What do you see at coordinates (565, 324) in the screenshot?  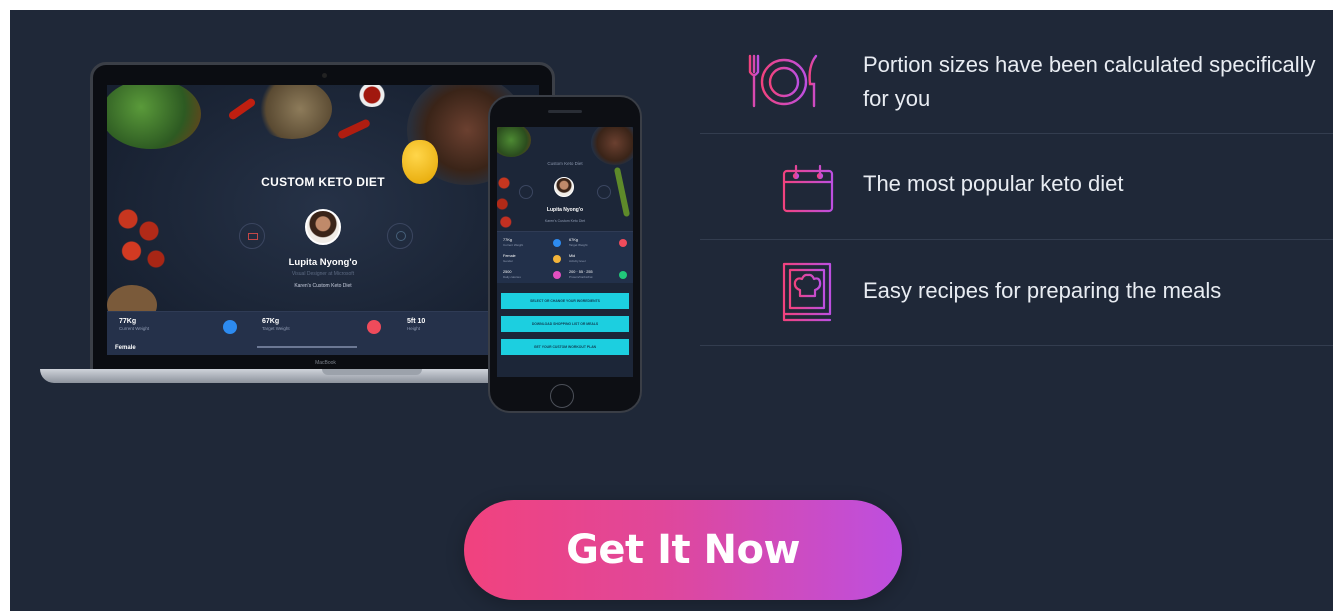 I see `download-shopping-list-button: DOWNLOAD SHOPPING LIST OR MEALS` at bounding box center [565, 324].